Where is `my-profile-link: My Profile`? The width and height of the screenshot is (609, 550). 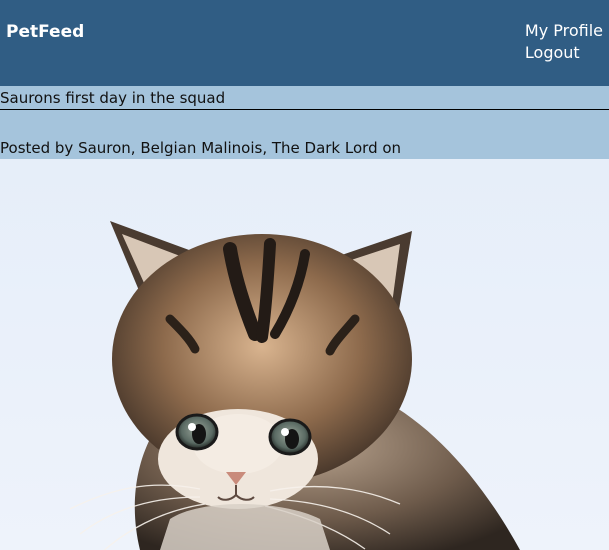 my-profile-link: My Profile is located at coordinates (564, 31).